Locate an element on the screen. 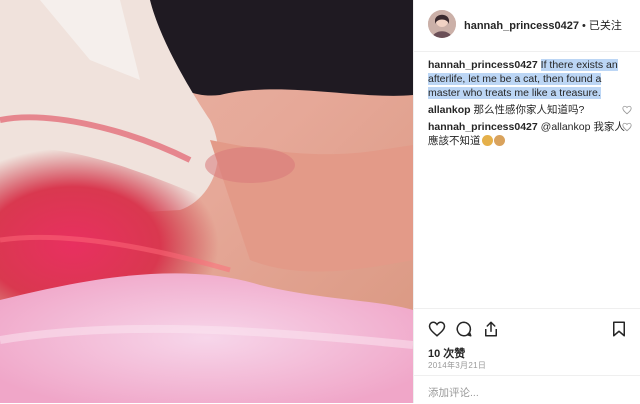 The width and height of the screenshot is (640, 404). bookmark-icon is located at coordinates (619, 329).